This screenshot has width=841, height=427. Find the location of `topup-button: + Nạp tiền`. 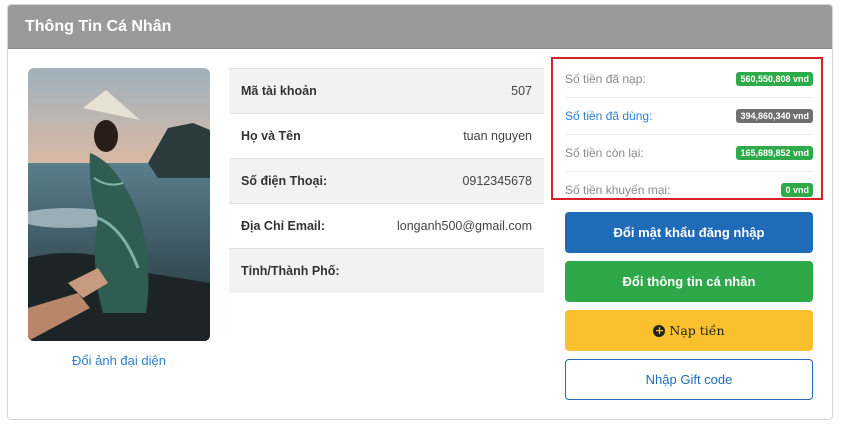

topup-button: + Nạp tiền is located at coordinates (689, 330).